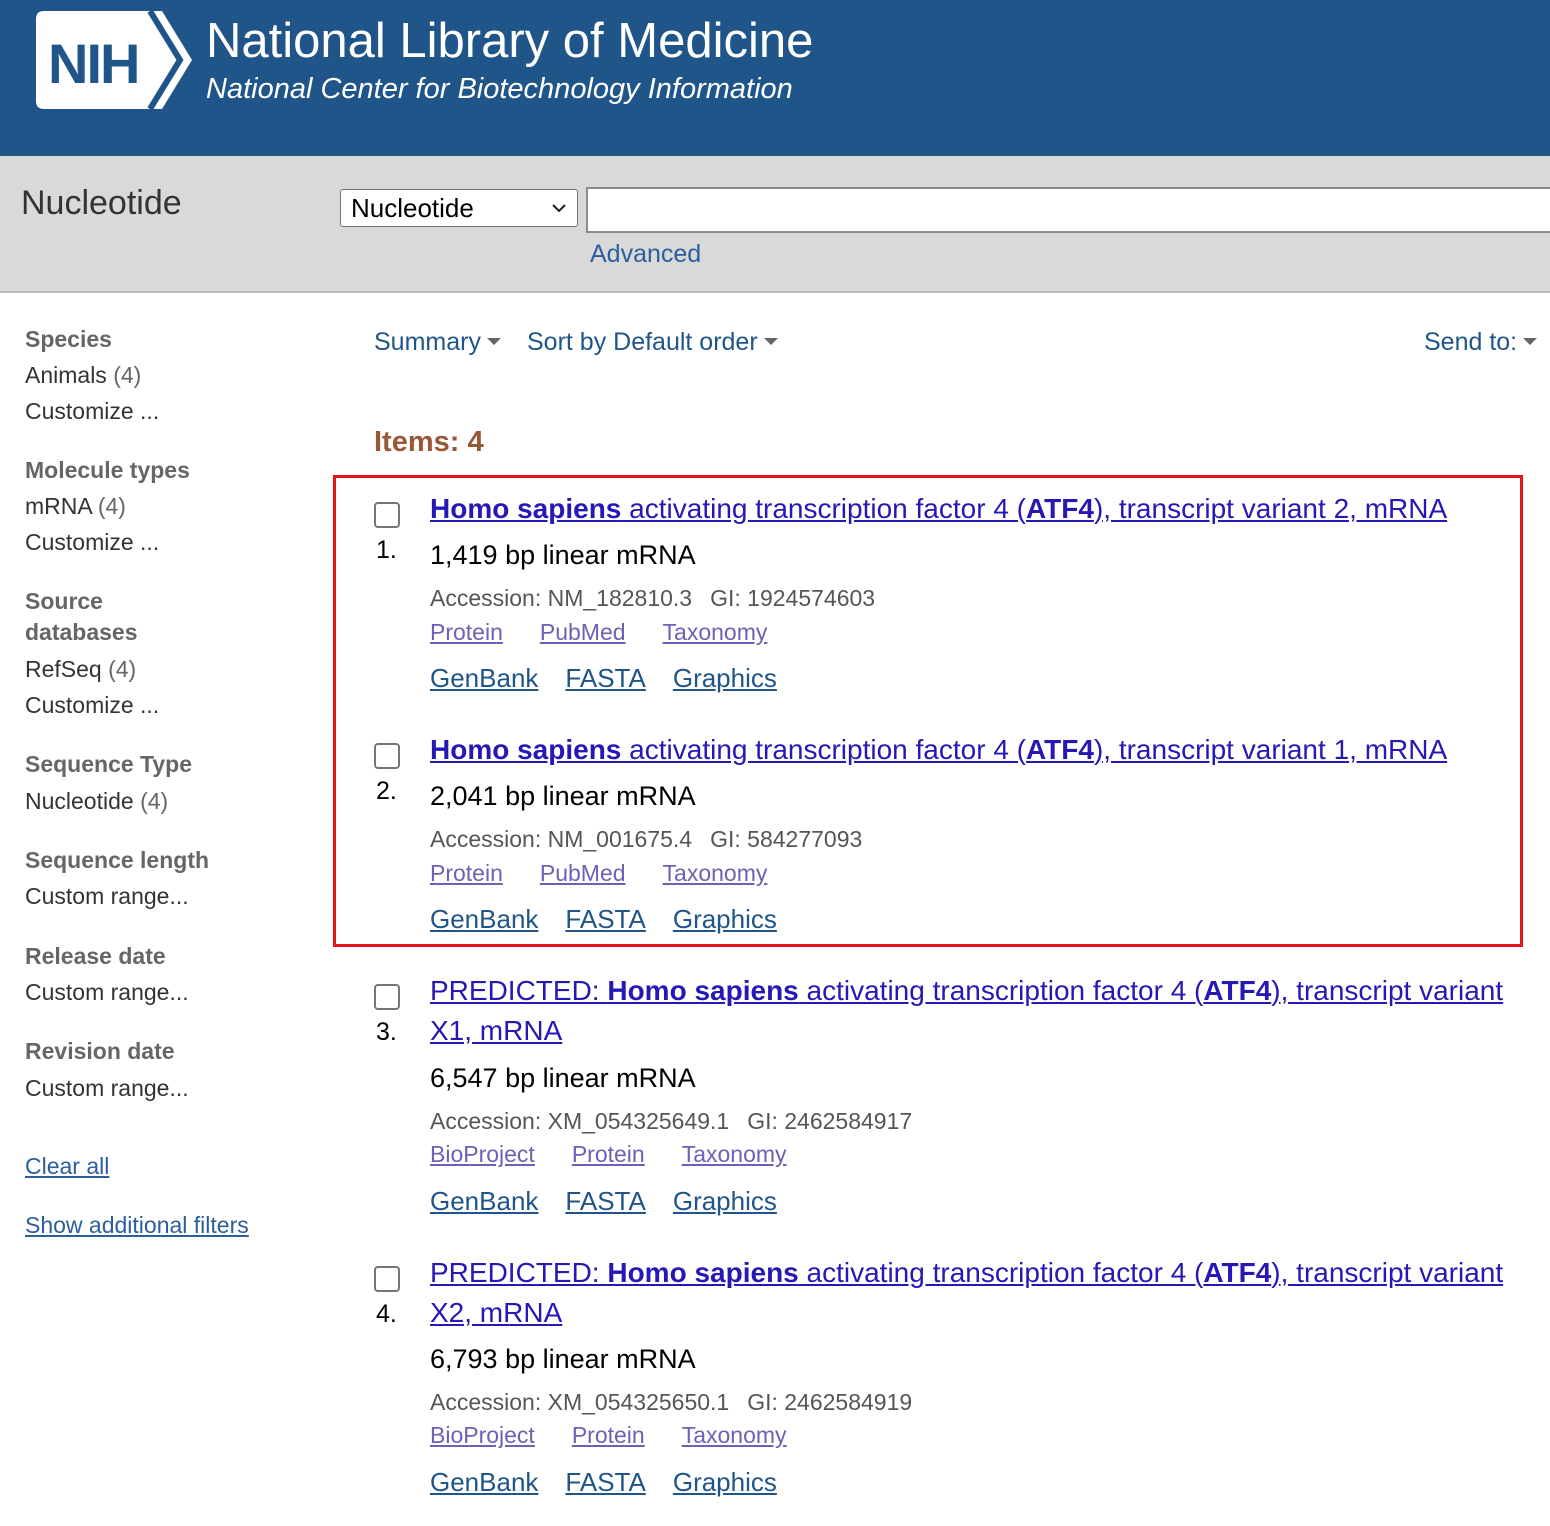 This screenshot has height=1526, width=1550. I want to click on caret-down-icon, so click(770, 341).